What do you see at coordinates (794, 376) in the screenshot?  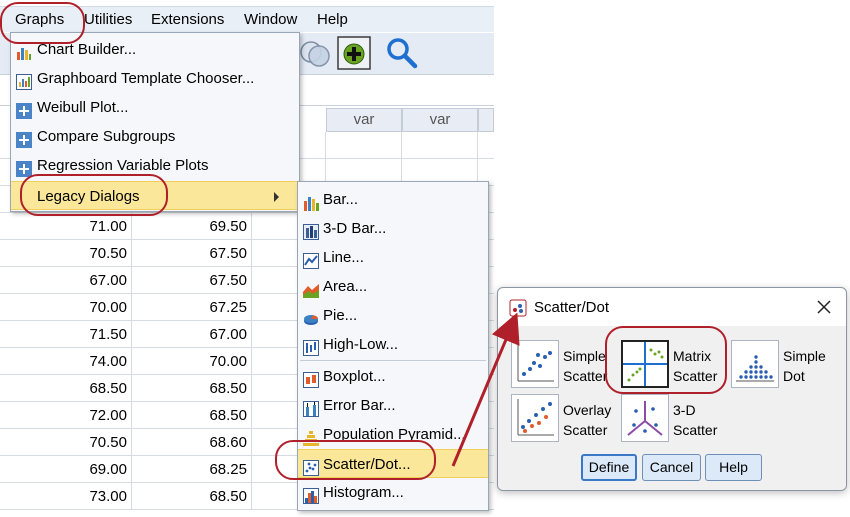 I see `option-label: Dot` at bounding box center [794, 376].